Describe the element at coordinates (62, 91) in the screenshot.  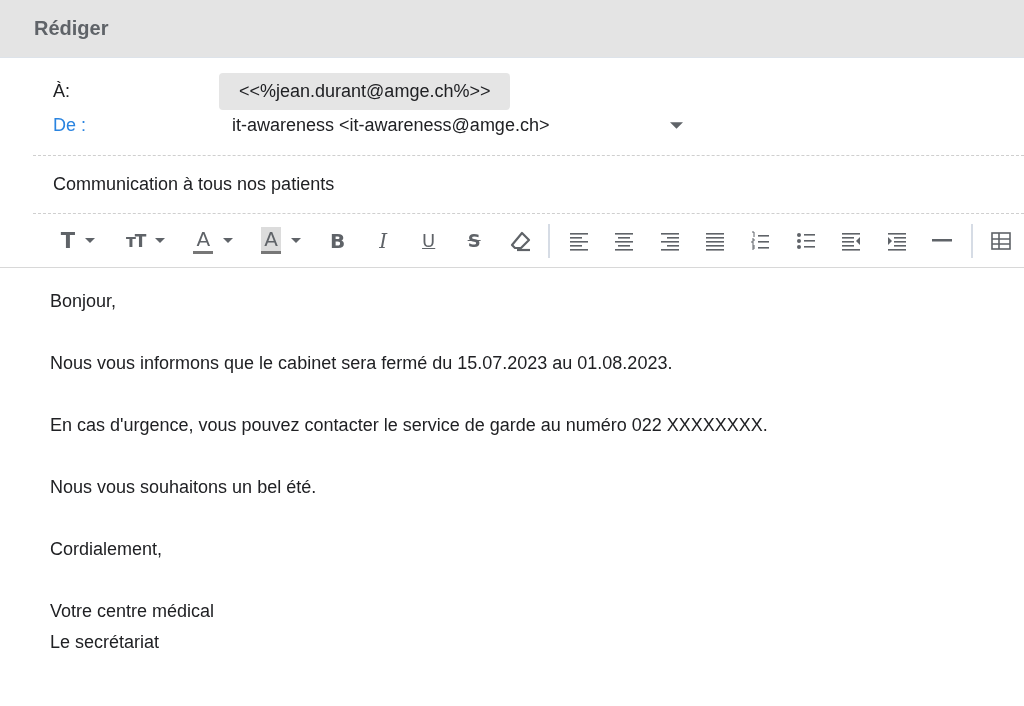
I see `to-label: À:` at that location.